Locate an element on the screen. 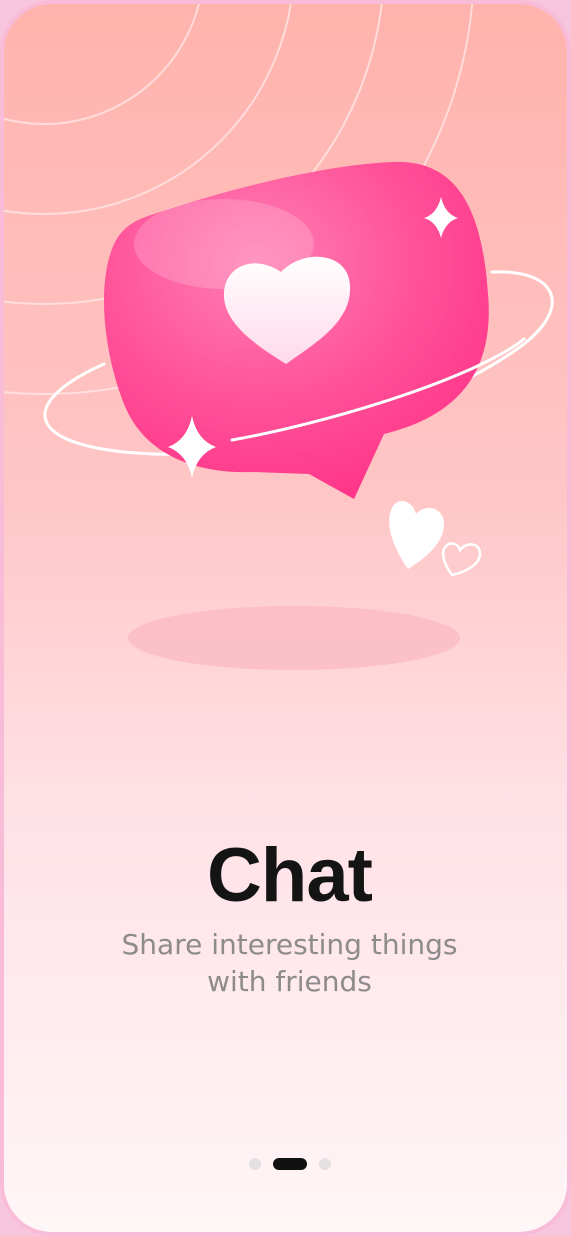 The width and height of the screenshot is (571, 1236). page-indicator is located at coordinates (285, 1164).